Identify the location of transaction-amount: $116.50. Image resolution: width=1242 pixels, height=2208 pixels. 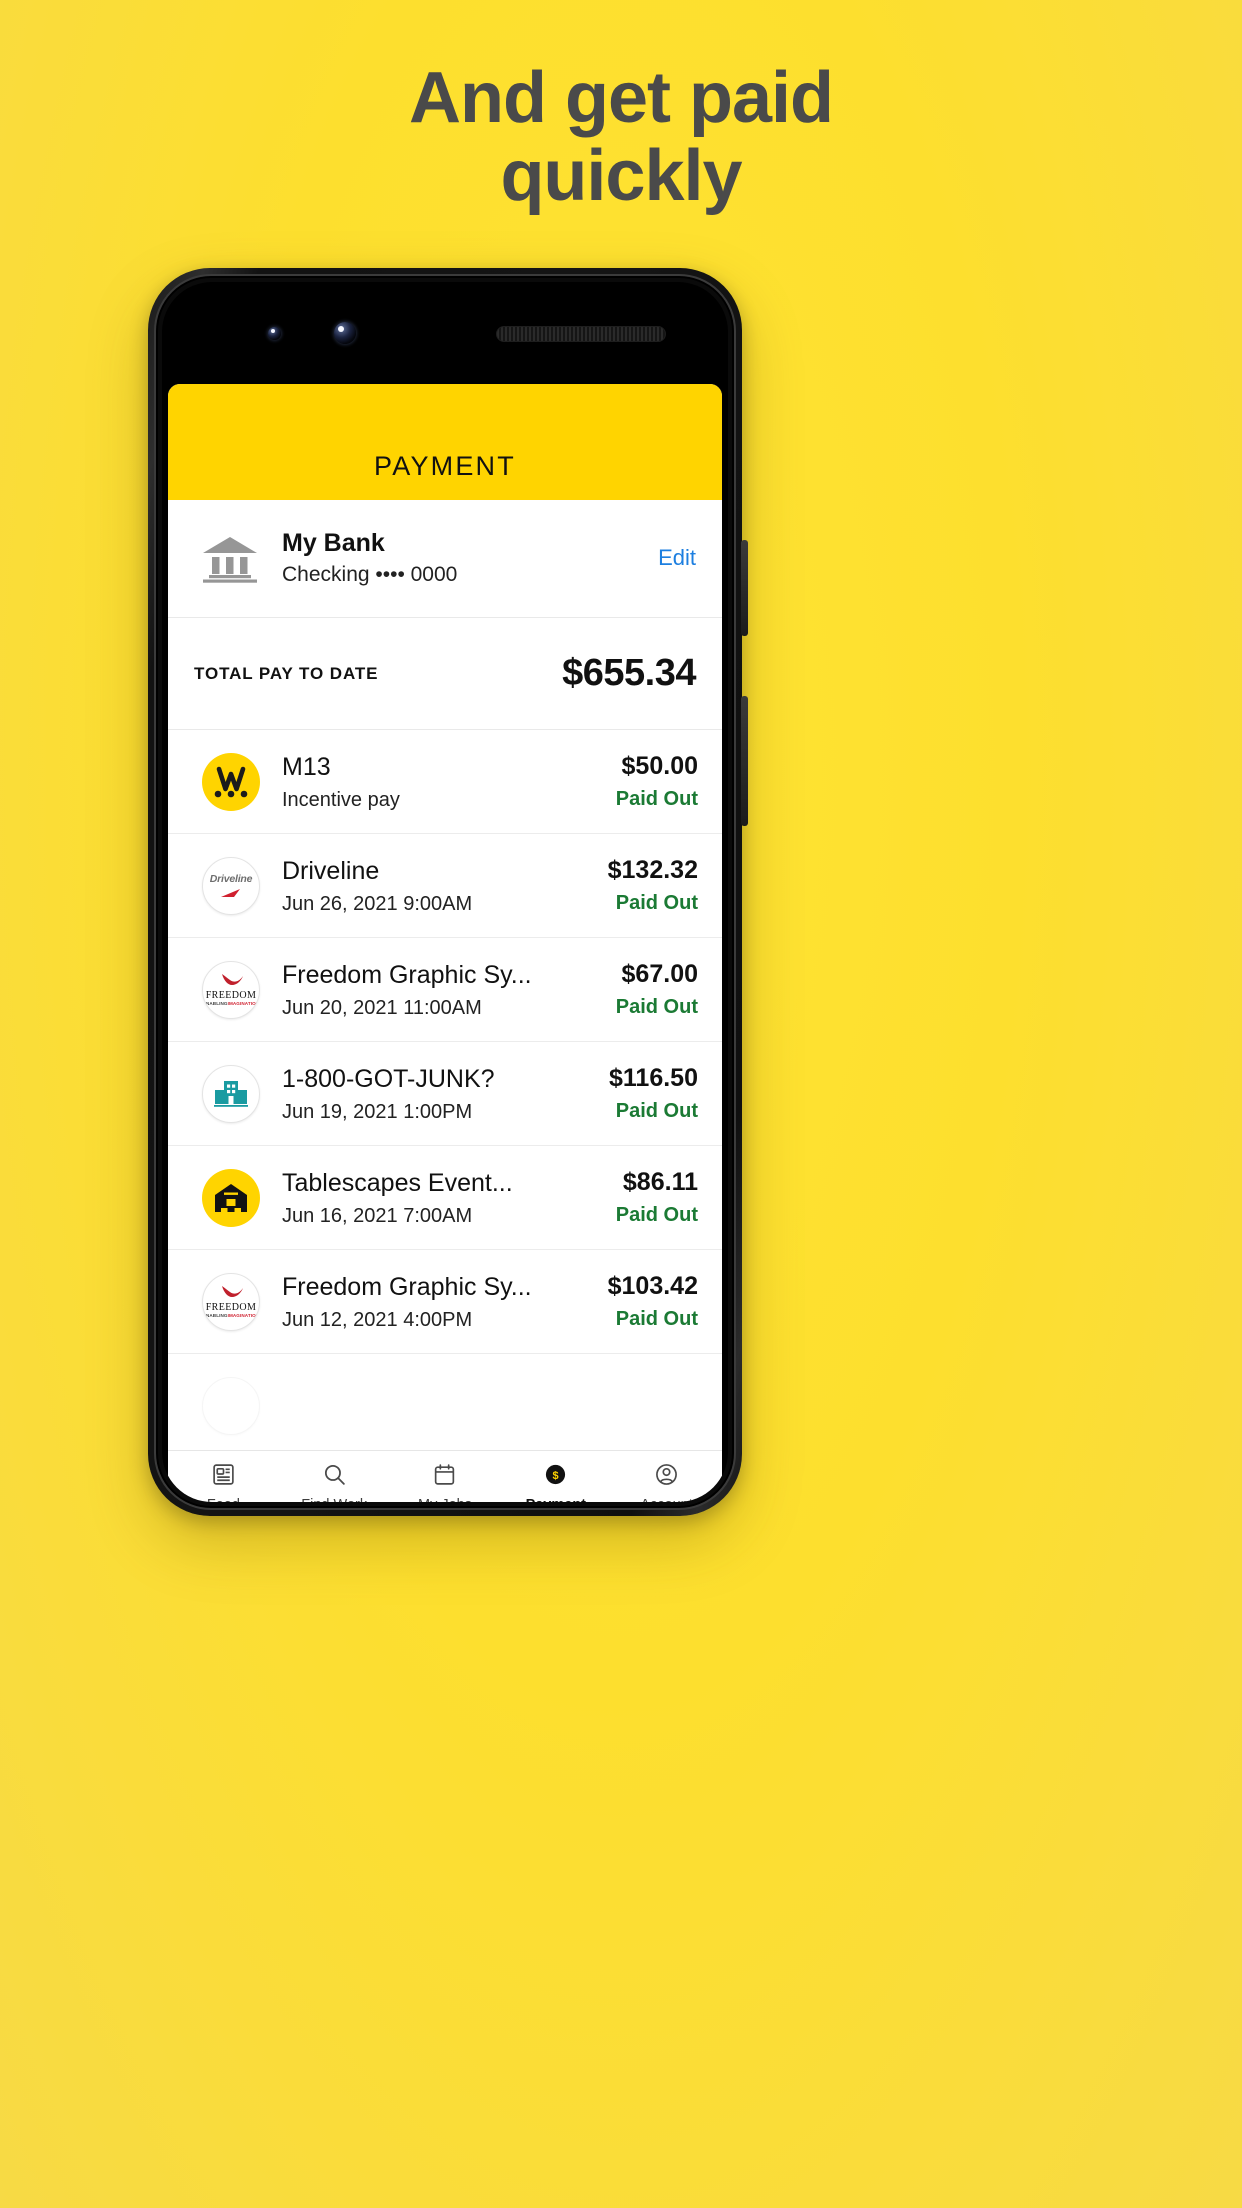
(653, 1078).